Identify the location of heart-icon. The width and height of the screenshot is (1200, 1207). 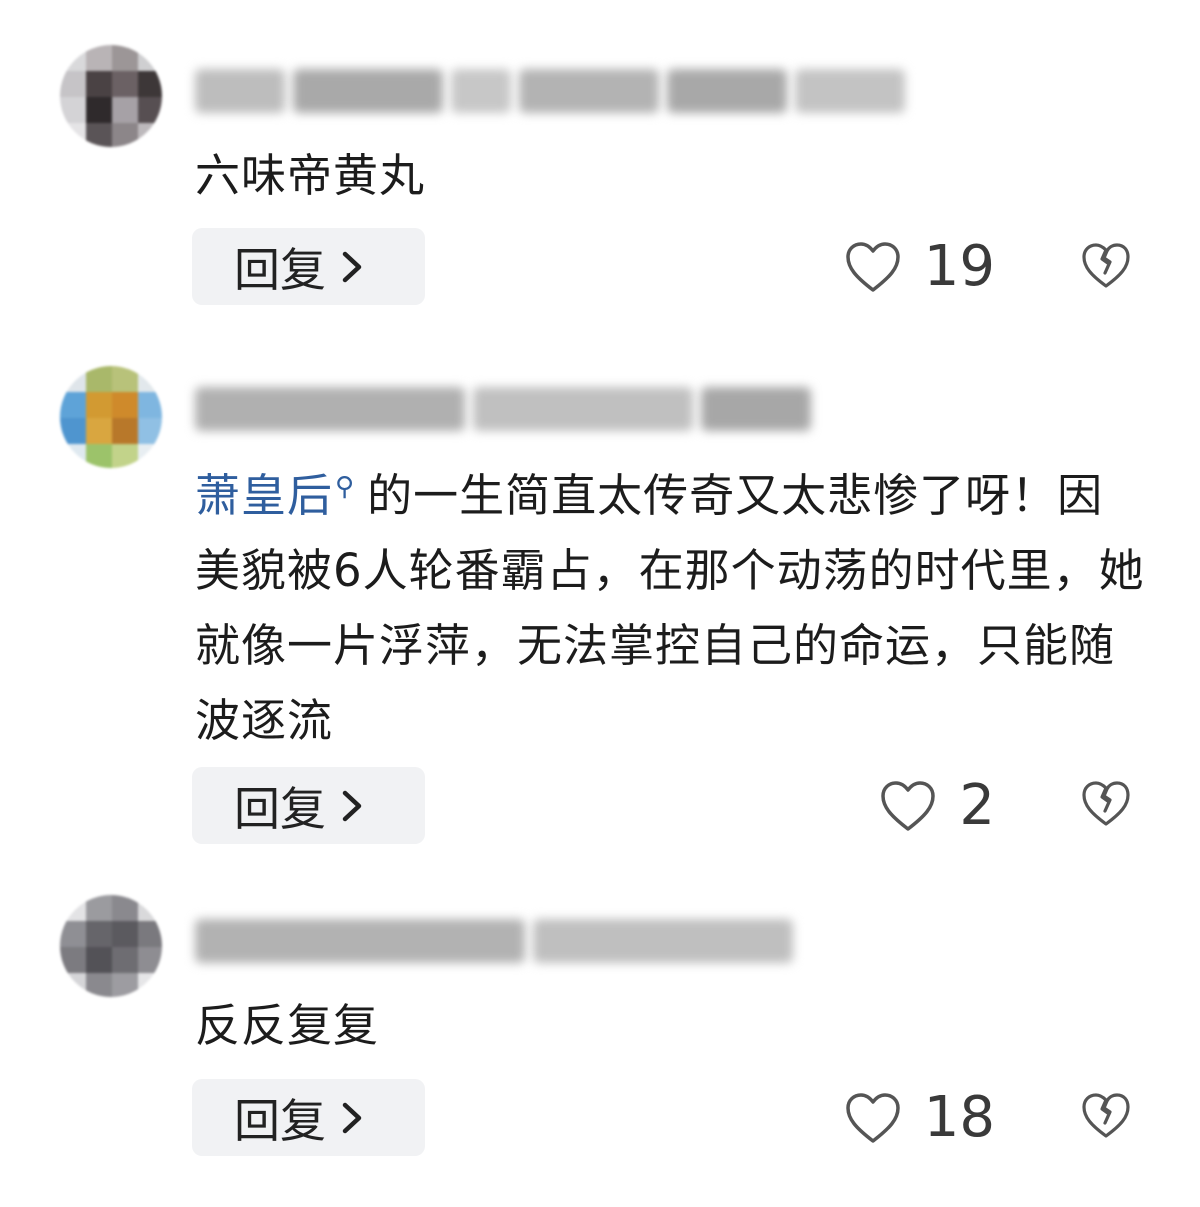
(873, 1118).